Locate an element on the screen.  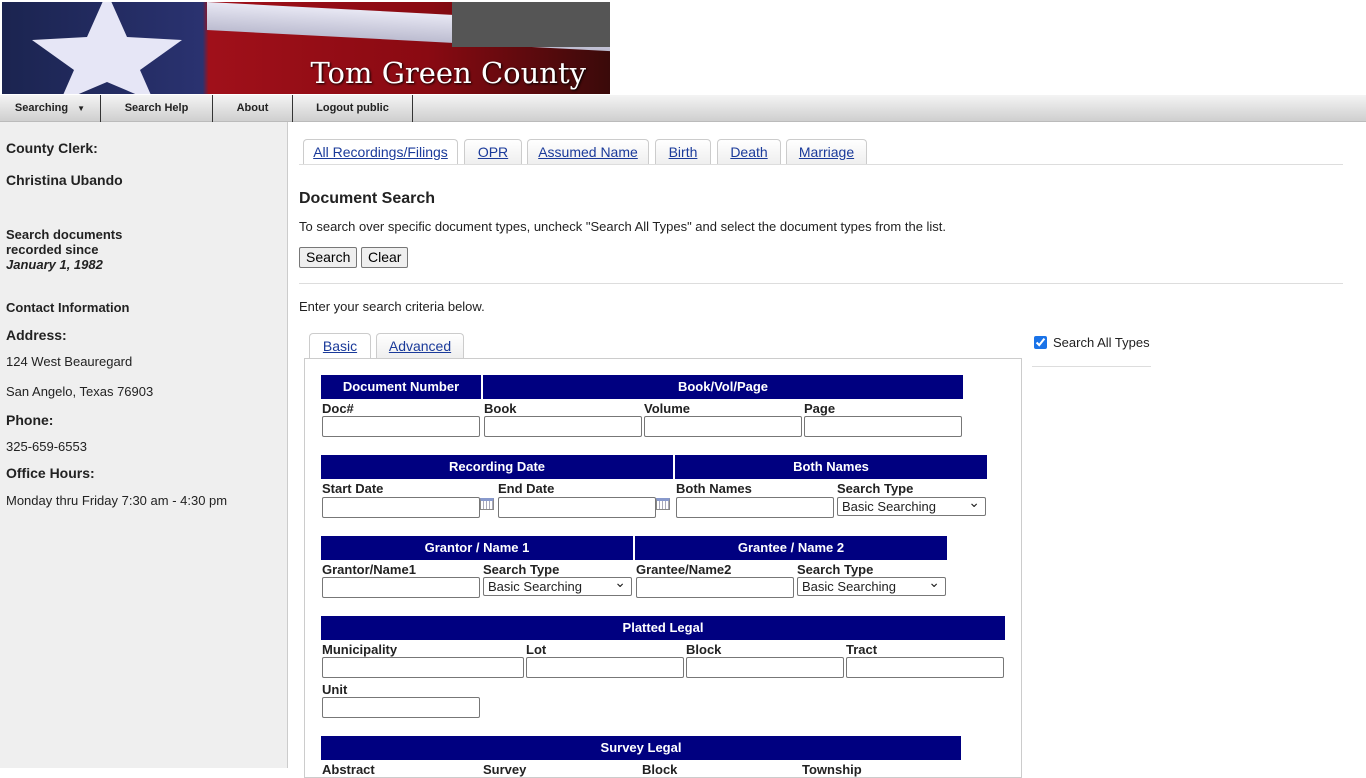
tab-basic: Basic is located at coordinates (340, 346).